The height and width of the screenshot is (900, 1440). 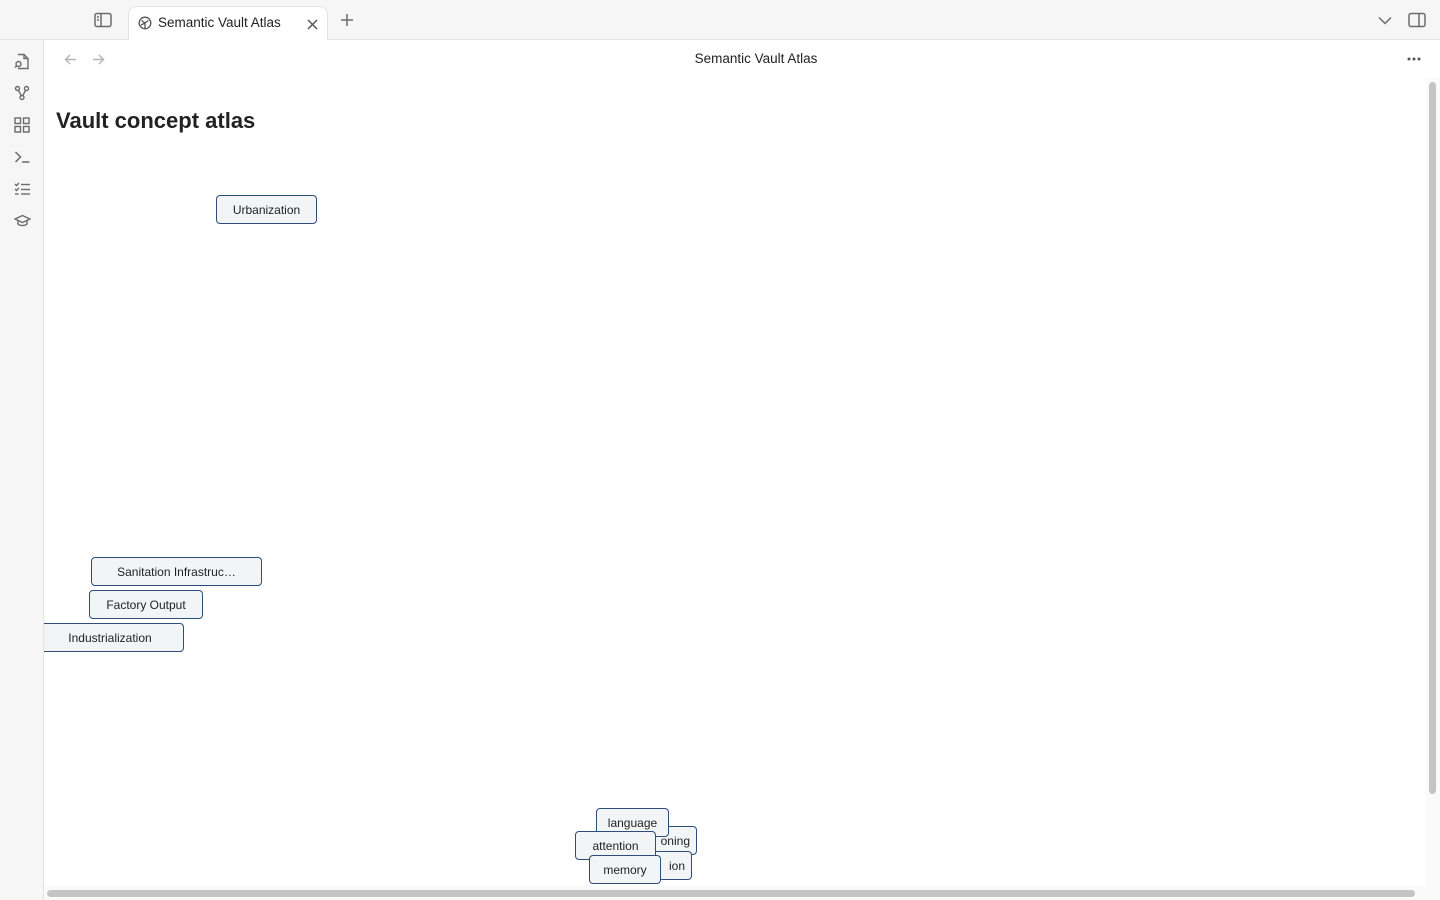 What do you see at coordinates (312, 24) in the screenshot?
I see `close-icon` at bounding box center [312, 24].